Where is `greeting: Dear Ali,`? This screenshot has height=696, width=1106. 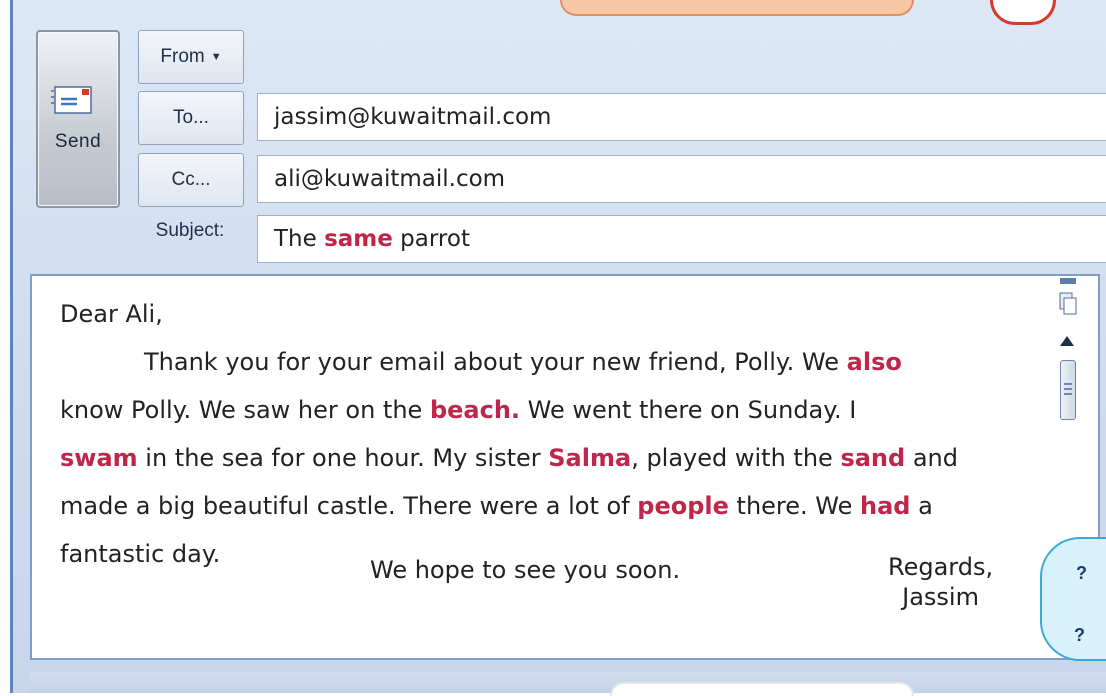
greeting: Dear Ali, is located at coordinates (111, 314).